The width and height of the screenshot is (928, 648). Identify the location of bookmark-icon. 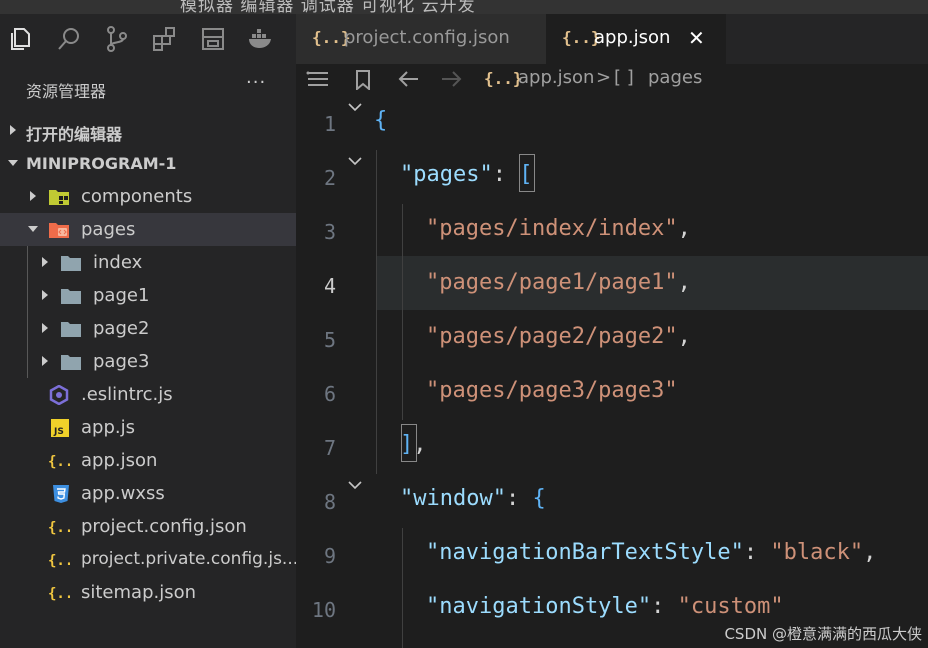
(363, 80).